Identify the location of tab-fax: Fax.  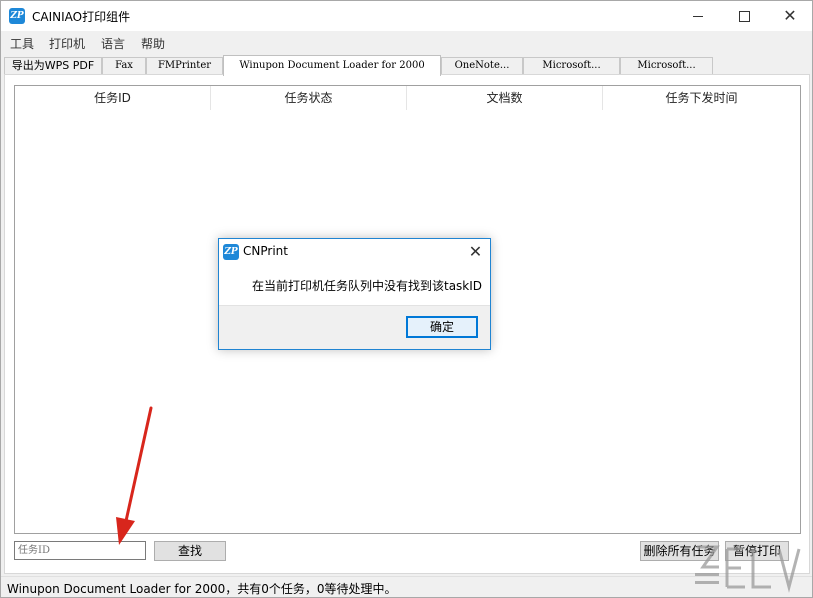
(124, 65).